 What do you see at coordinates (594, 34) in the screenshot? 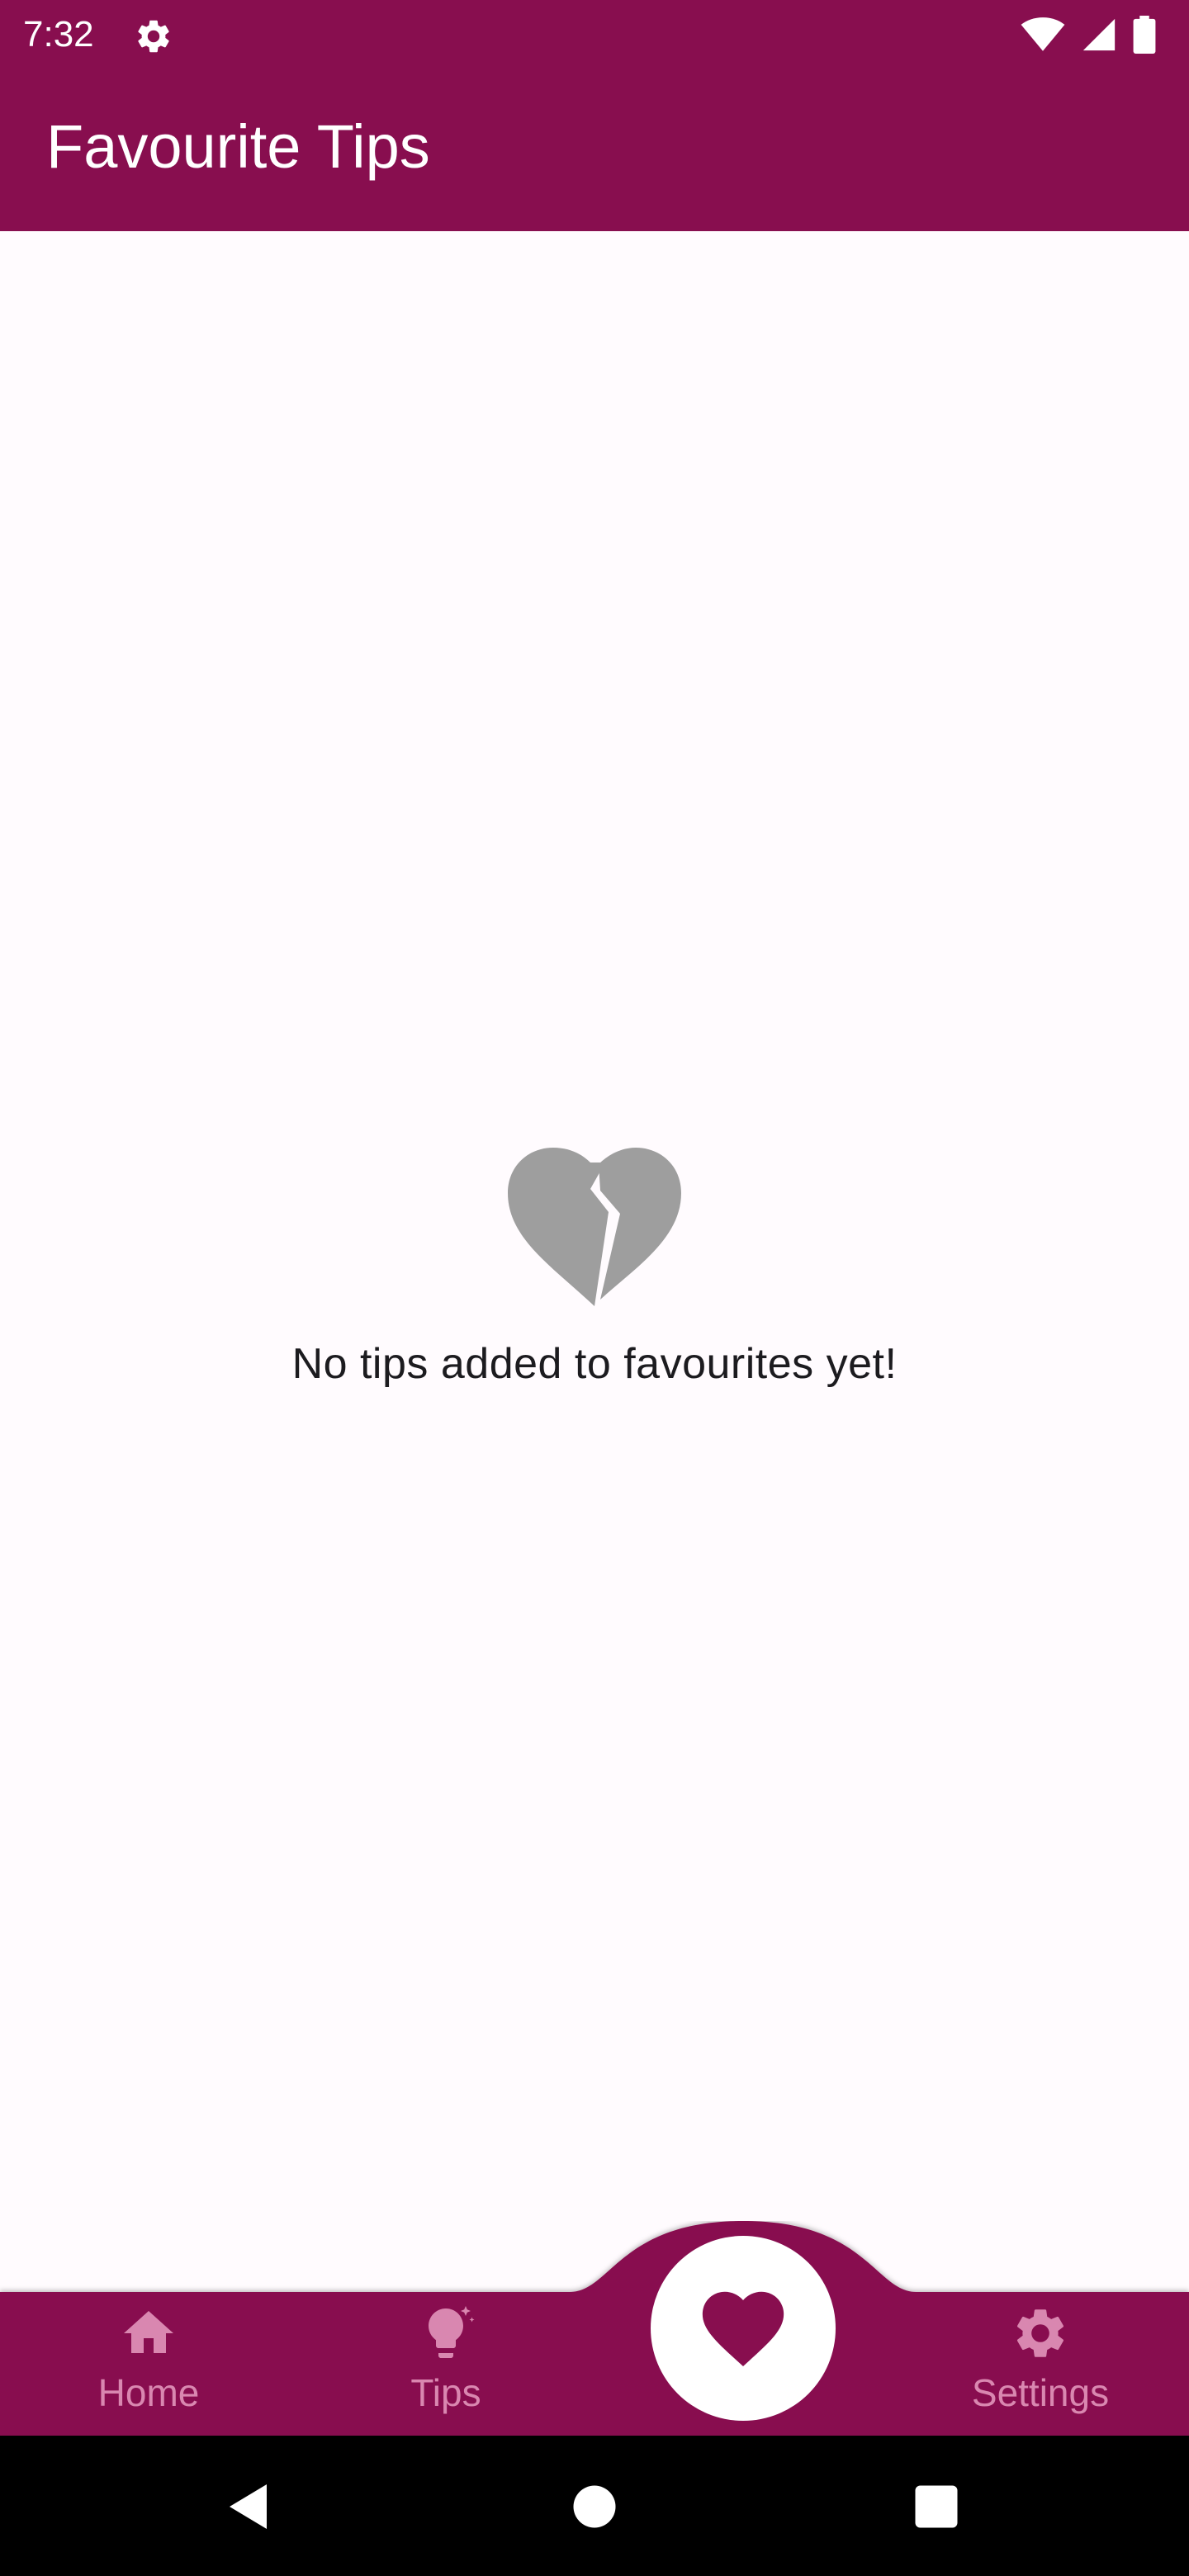
I see `status-bar: 7:32` at bounding box center [594, 34].